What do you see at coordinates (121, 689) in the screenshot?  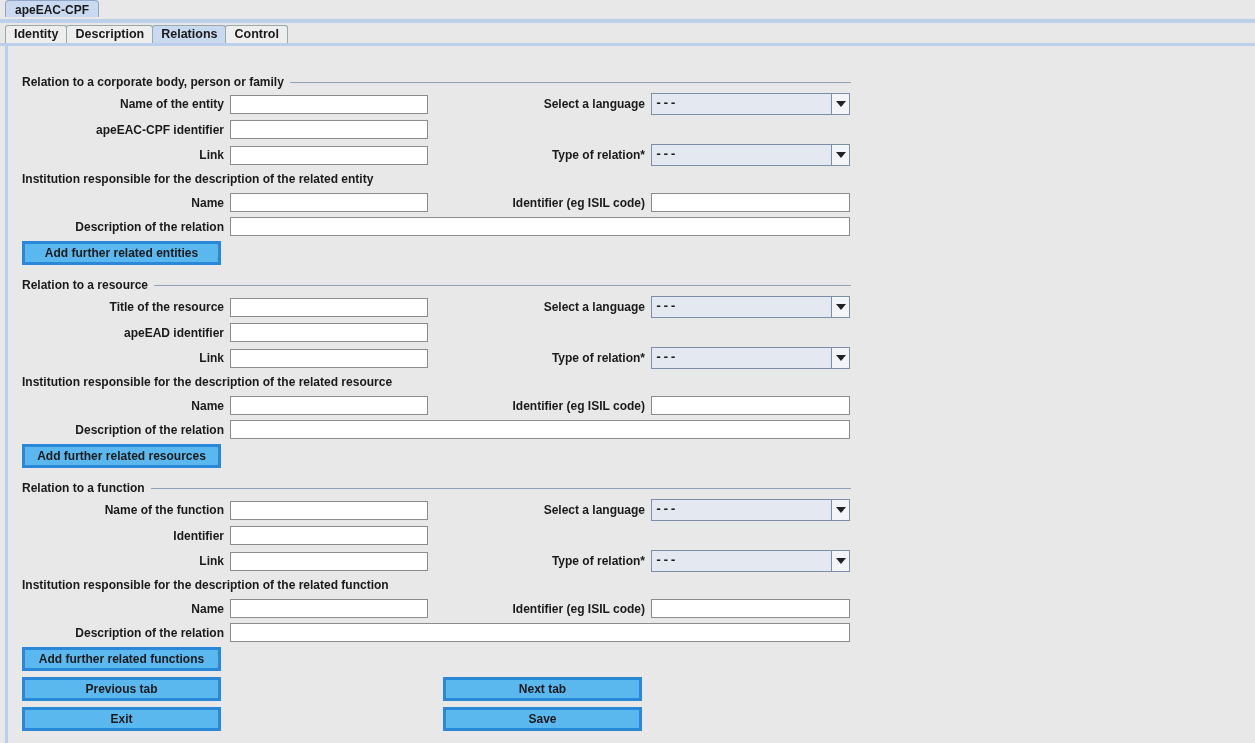 I see `nav-button: Previous tab` at bounding box center [121, 689].